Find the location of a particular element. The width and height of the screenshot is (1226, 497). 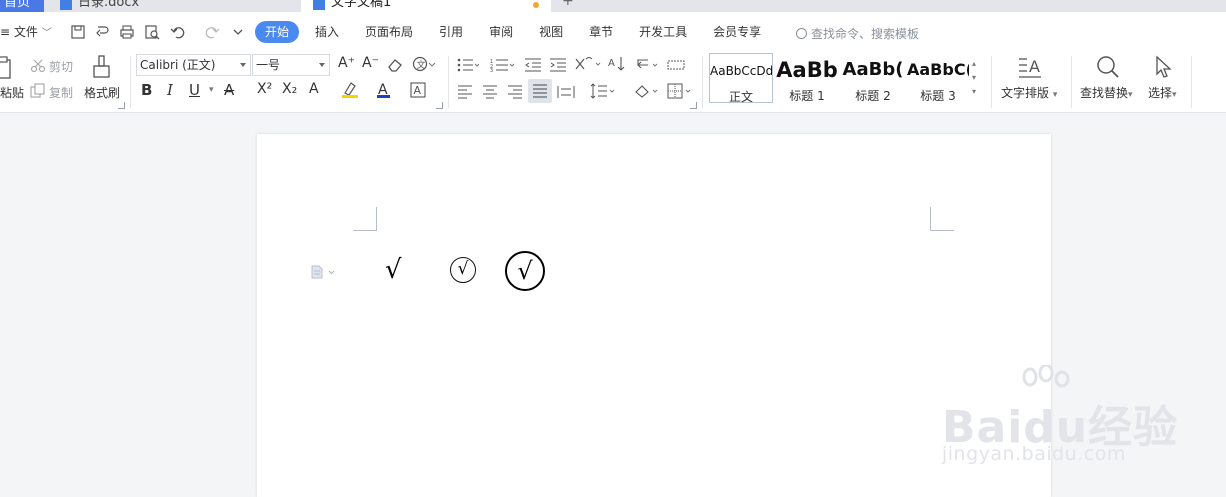

tab-home: 首页 is located at coordinates (22, 6).